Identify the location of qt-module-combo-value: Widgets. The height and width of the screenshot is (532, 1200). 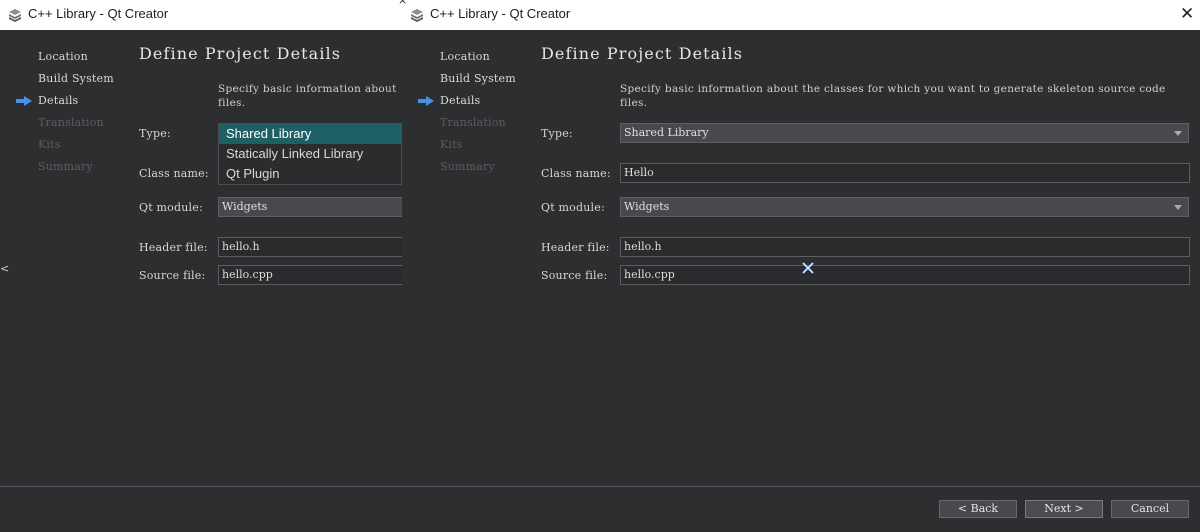
(647, 206).